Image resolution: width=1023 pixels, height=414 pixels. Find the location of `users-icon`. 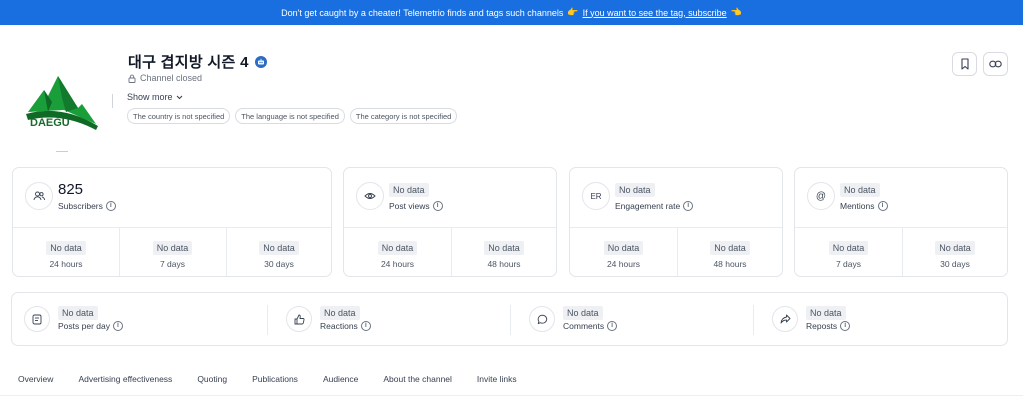

users-icon is located at coordinates (39, 196).